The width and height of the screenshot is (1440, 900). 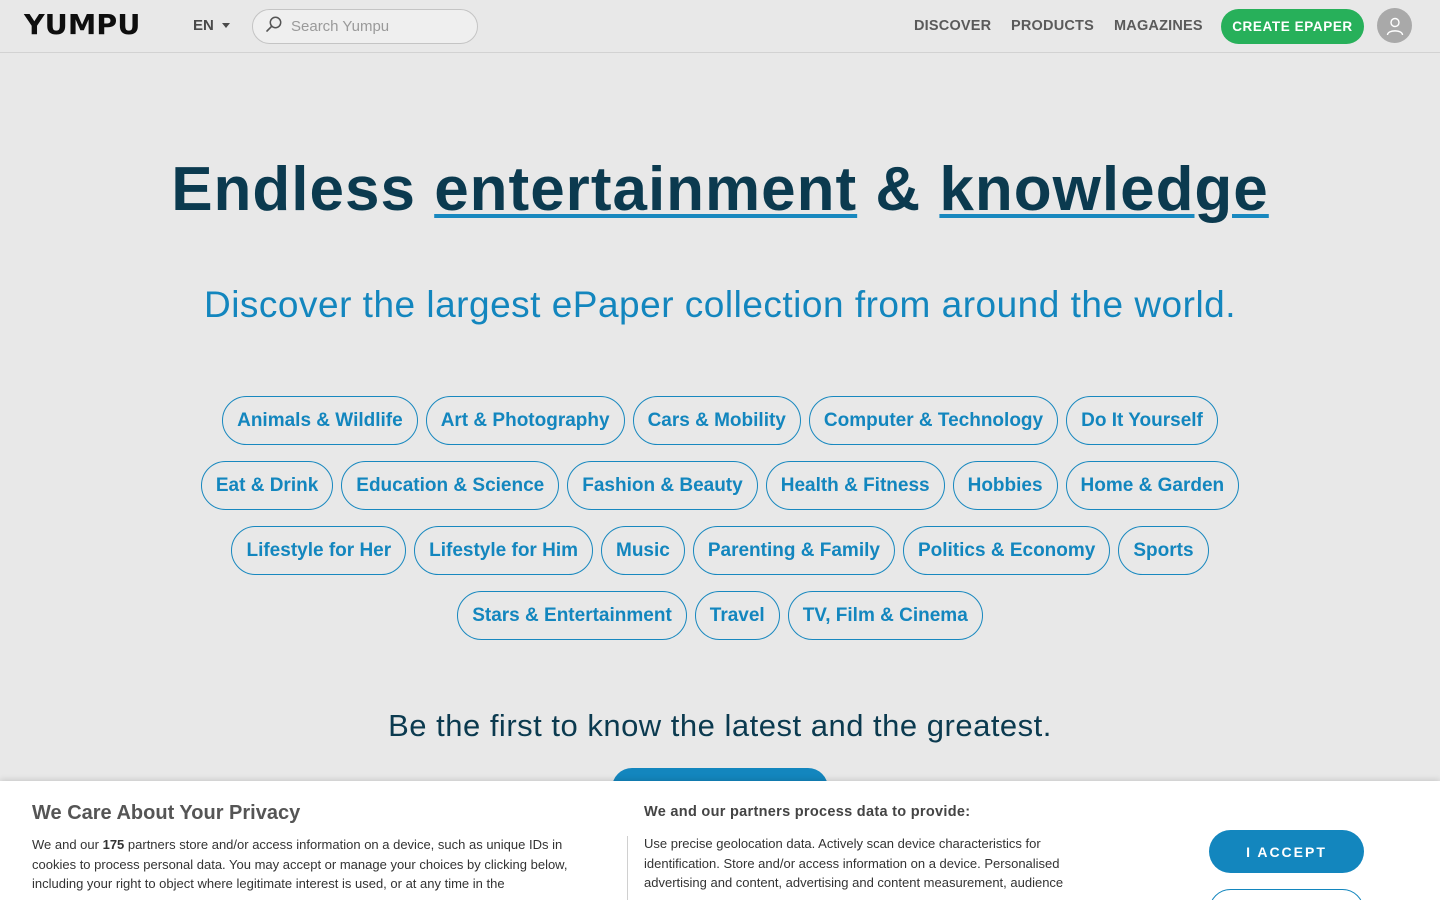 What do you see at coordinates (82, 25) in the screenshot?
I see `yumpu-logo: YUMPU` at bounding box center [82, 25].